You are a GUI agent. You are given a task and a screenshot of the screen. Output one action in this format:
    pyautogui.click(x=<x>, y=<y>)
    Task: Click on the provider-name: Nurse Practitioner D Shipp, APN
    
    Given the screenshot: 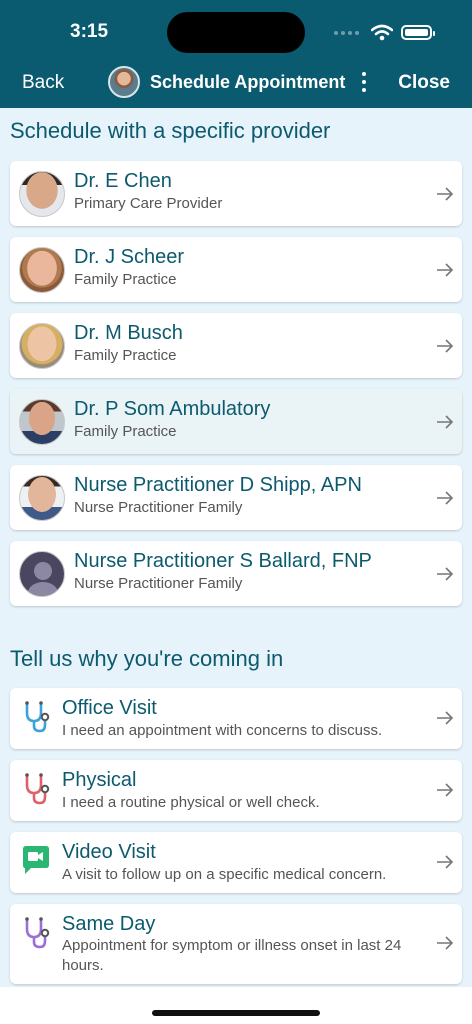 What is the action you would take?
    pyautogui.click(x=218, y=485)
    